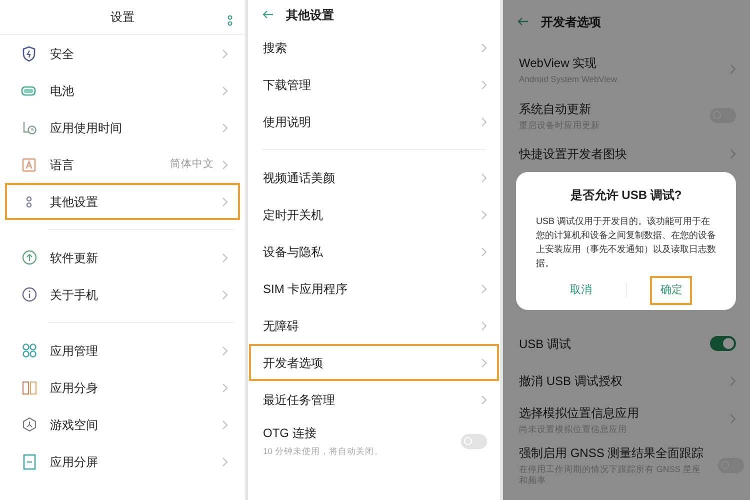  What do you see at coordinates (122, 294) in the screenshot?
I see `settings-item: 关于手机` at bounding box center [122, 294].